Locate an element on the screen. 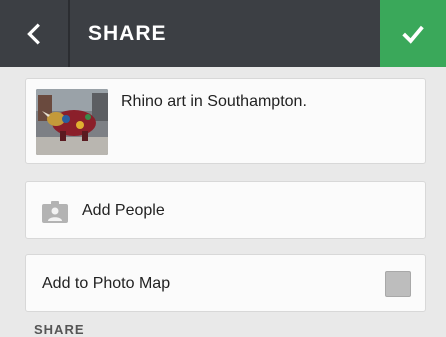 This screenshot has width=446, height=337. rhino-photo-image is located at coordinates (72, 122).